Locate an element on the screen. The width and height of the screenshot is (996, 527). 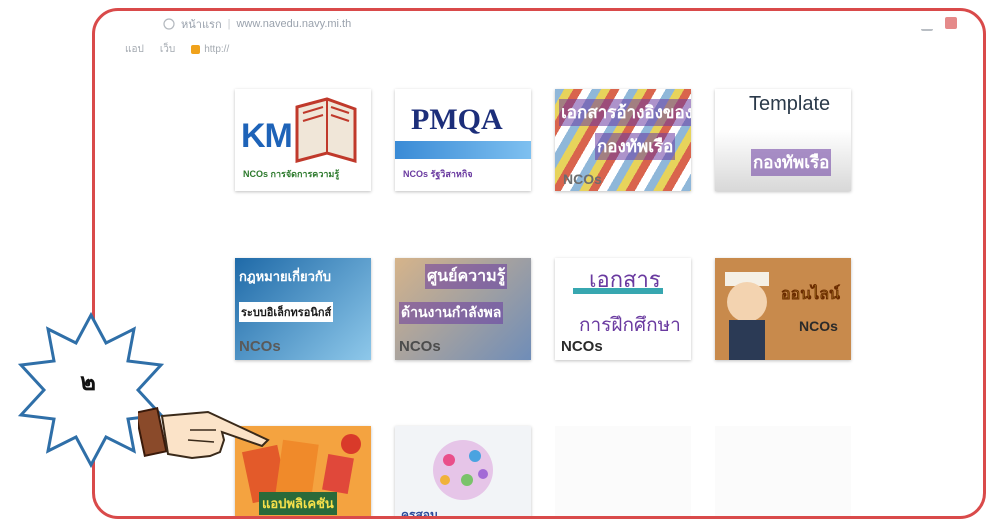
tile-title: ครูสอน is located at coordinates (420, 513).